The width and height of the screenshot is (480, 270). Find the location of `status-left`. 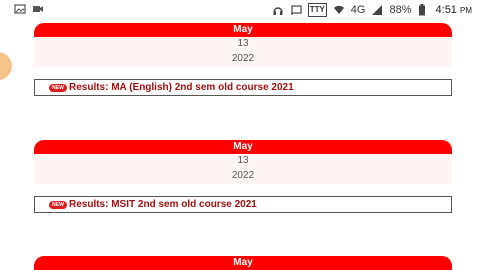

status-left is located at coordinates (29, 9).